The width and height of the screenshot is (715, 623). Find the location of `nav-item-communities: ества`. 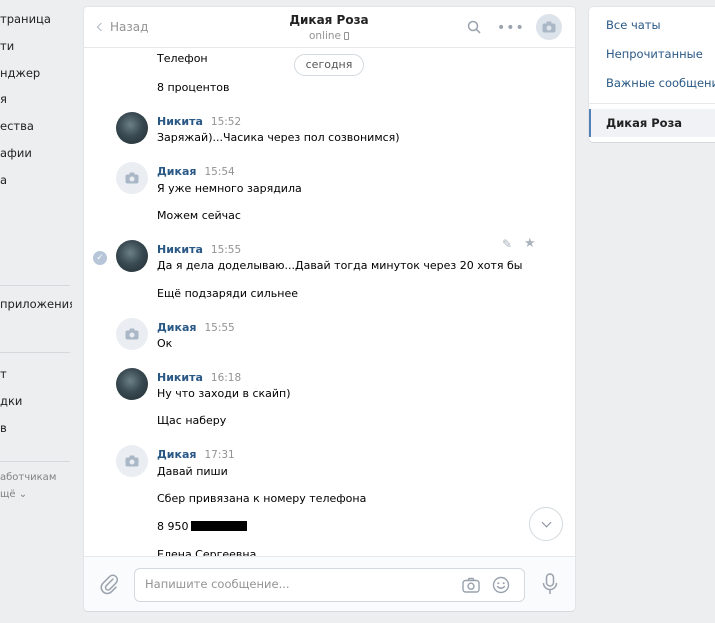

nav-item-communities: ества is located at coordinates (36, 126).